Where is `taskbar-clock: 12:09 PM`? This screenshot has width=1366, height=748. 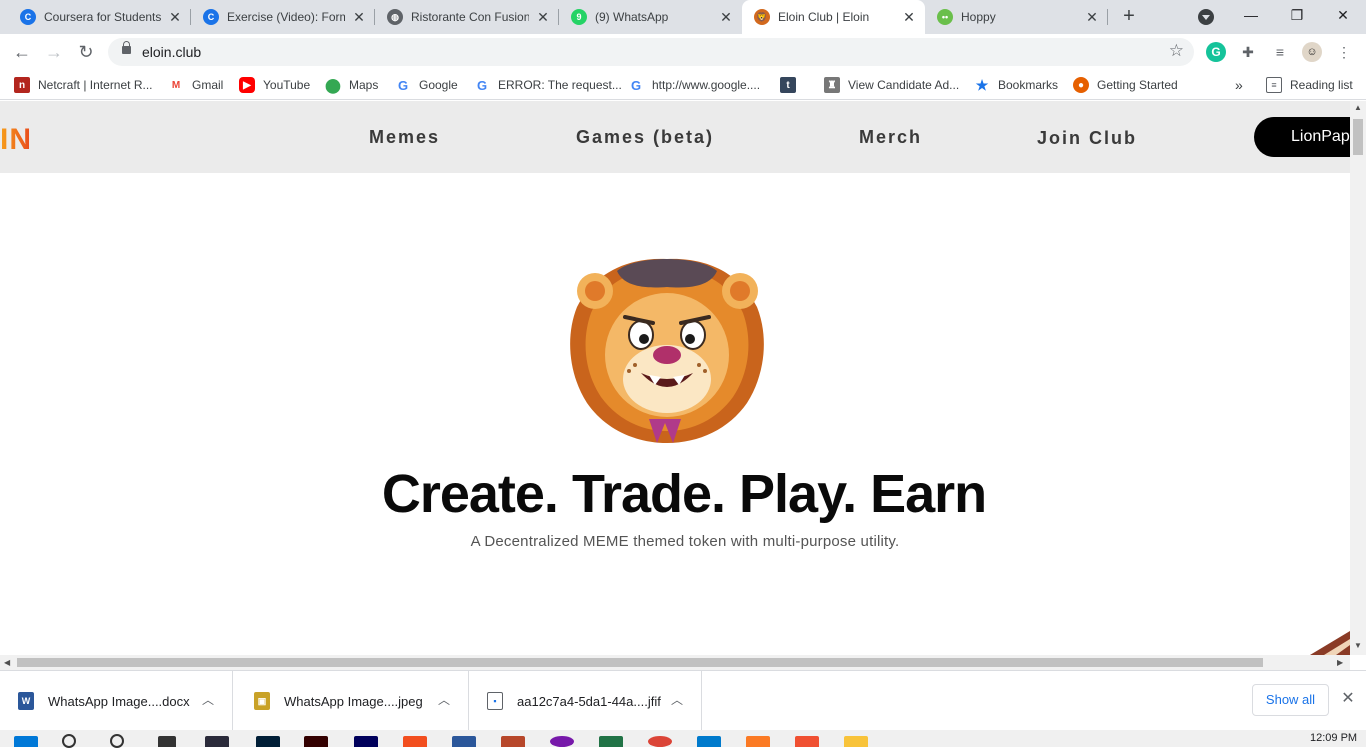
taskbar-clock: 12:09 PM is located at coordinates (1333, 738).